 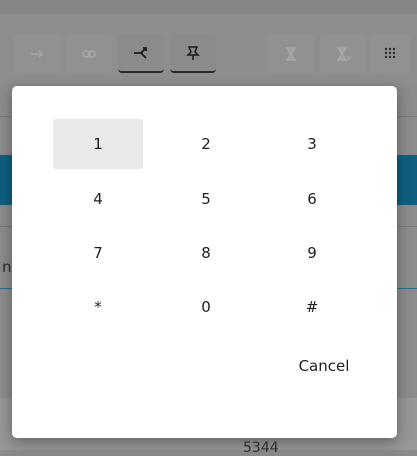 I want to click on key-5: 5, so click(x=206, y=199).